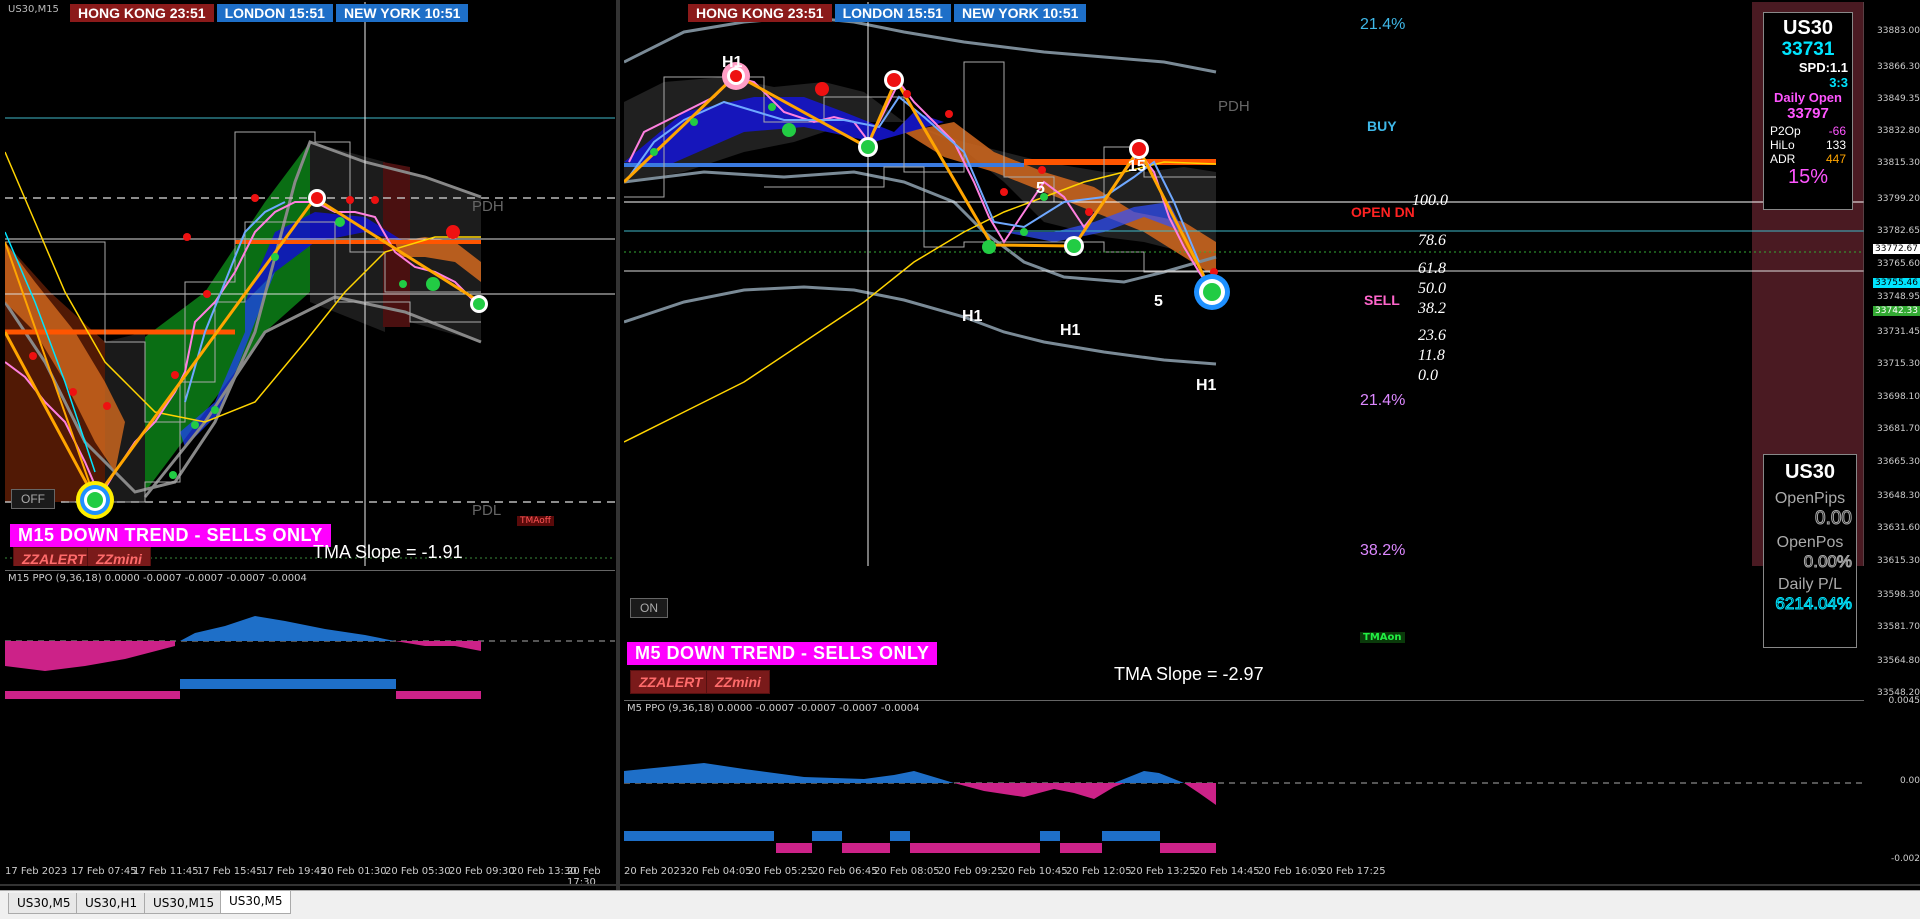  What do you see at coordinates (782, 653) in the screenshot?
I see `right-trend-banner-visible: M5 DOWN TREND - SELLS ONLY` at bounding box center [782, 653].